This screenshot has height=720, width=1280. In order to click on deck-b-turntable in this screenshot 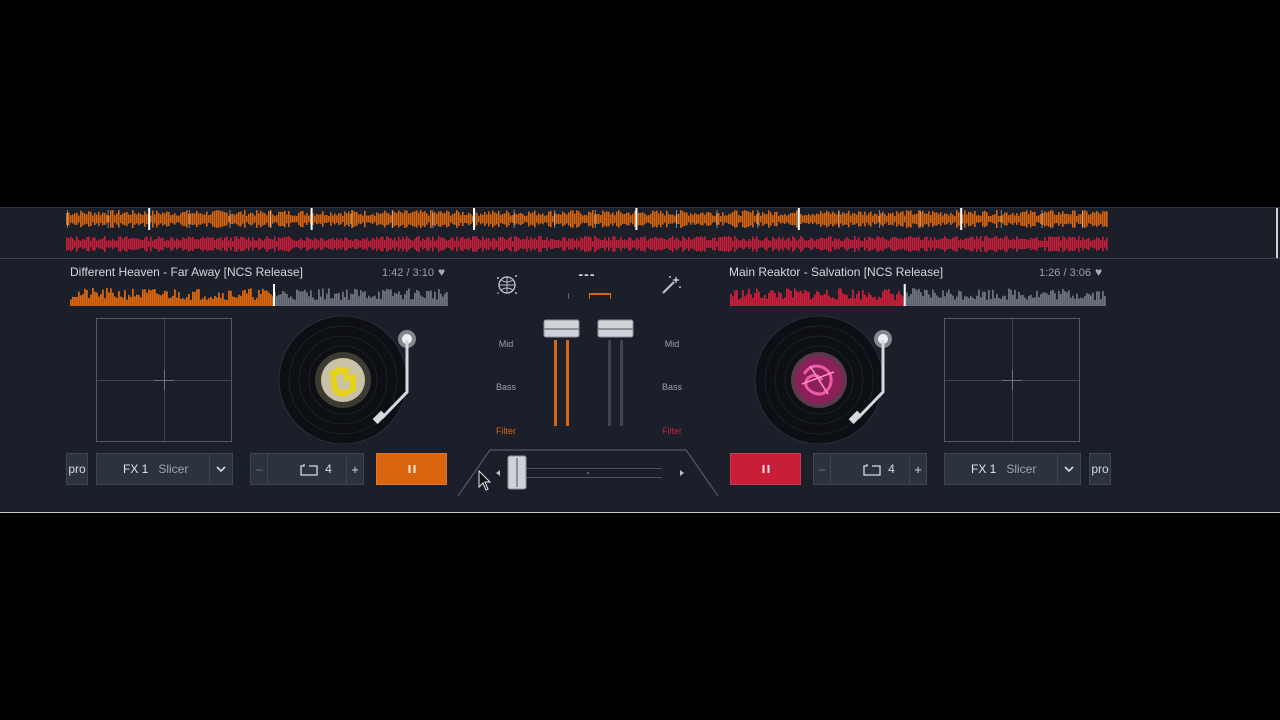, I will do `click(824, 379)`.